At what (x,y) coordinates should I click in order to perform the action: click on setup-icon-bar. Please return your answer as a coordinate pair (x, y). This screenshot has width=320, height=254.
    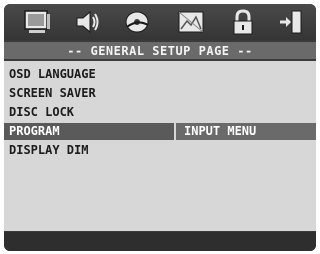
    Looking at the image, I should click on (160, 22).